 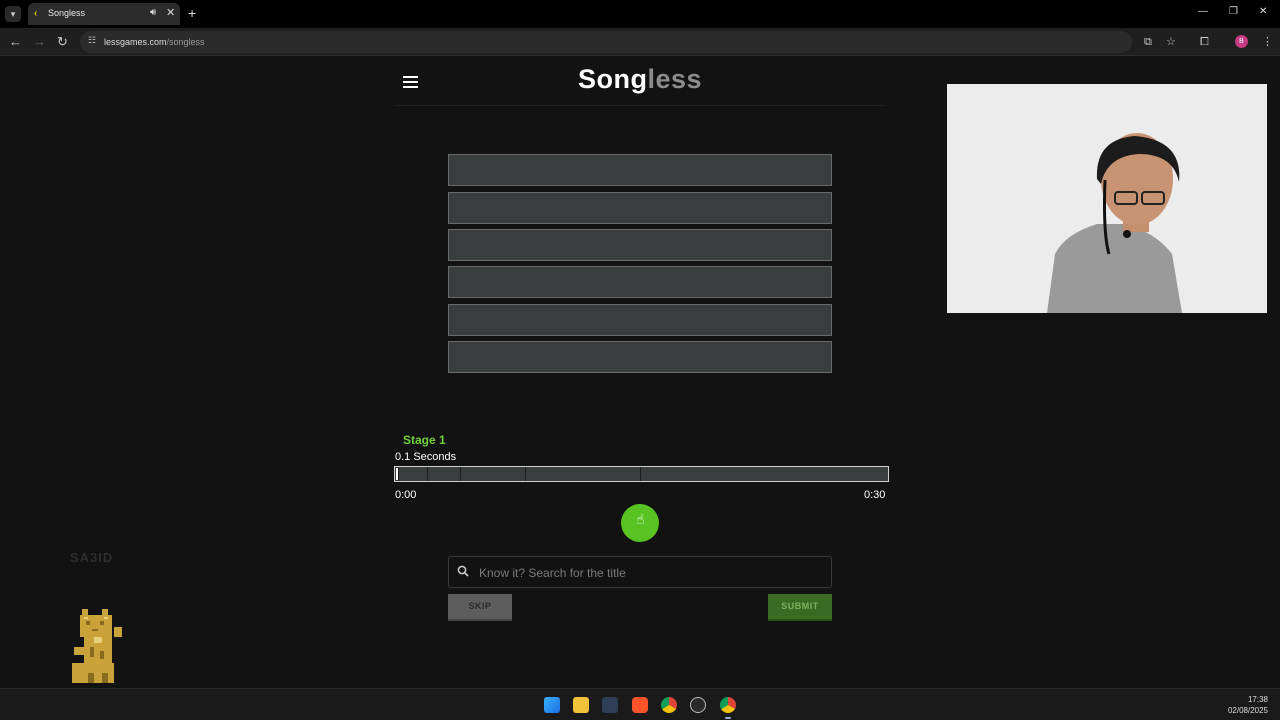 I want to click on speaker-icon: 🔊︎, so click(x=153, y=12).